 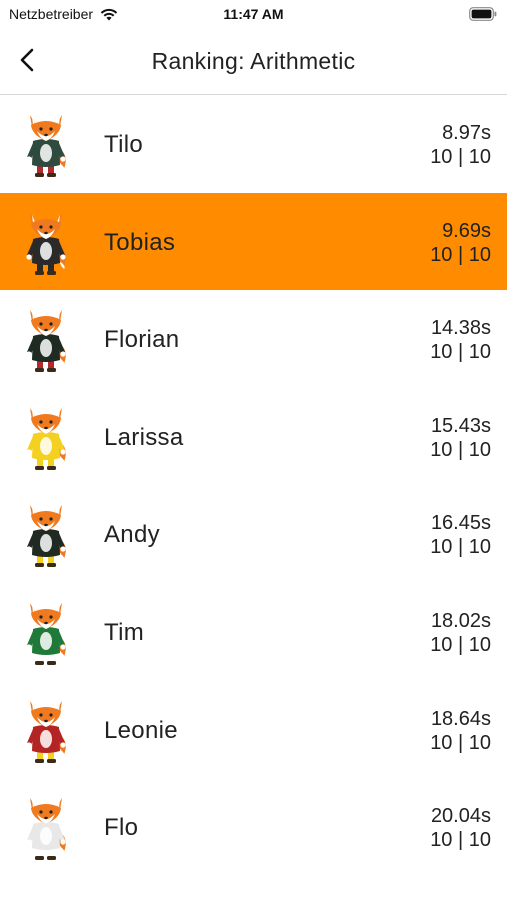 What do you see at coordinates (132, 535) in the screenshot?
I see `player-name: Andy` at bounding box center [132, 535].